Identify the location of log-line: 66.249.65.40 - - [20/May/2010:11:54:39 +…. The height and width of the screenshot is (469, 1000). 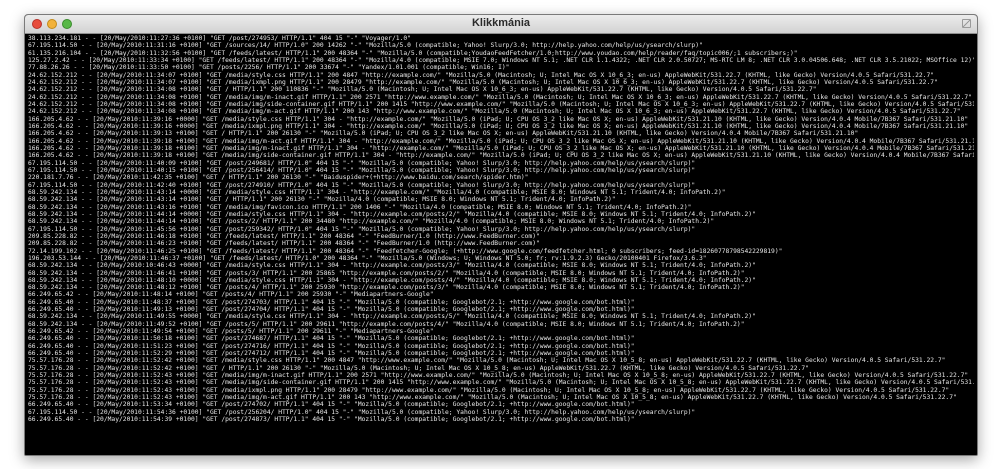
(331, 420).